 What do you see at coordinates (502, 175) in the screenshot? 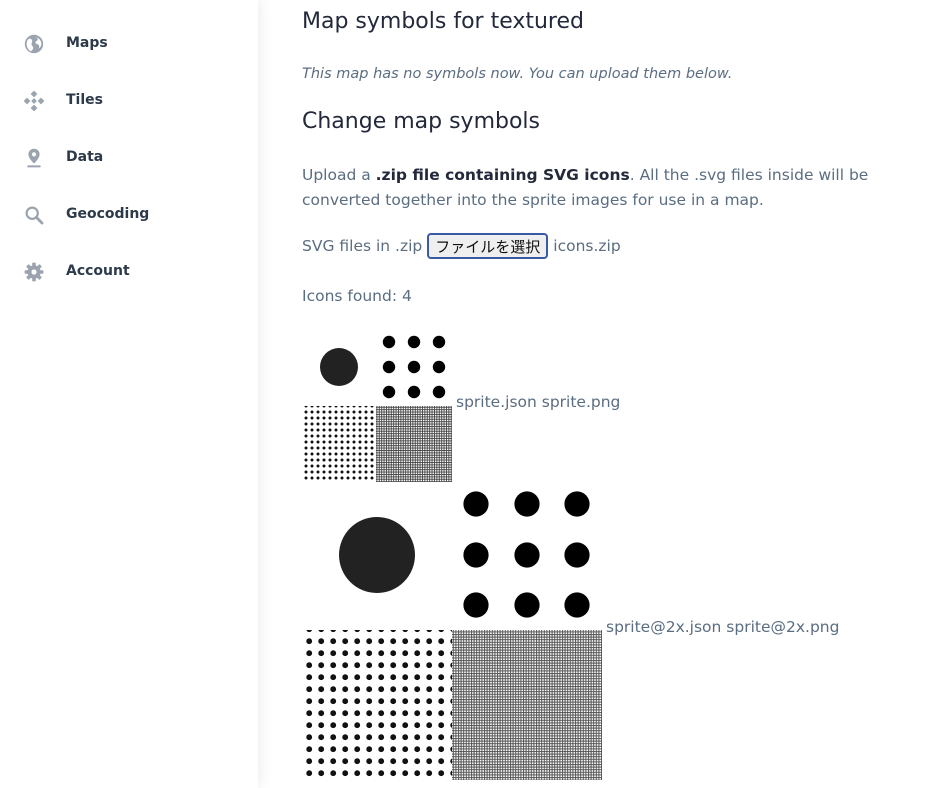
I see `upload-description-bold: .zip file containing SVG icons` at bounding box center [502, 175].